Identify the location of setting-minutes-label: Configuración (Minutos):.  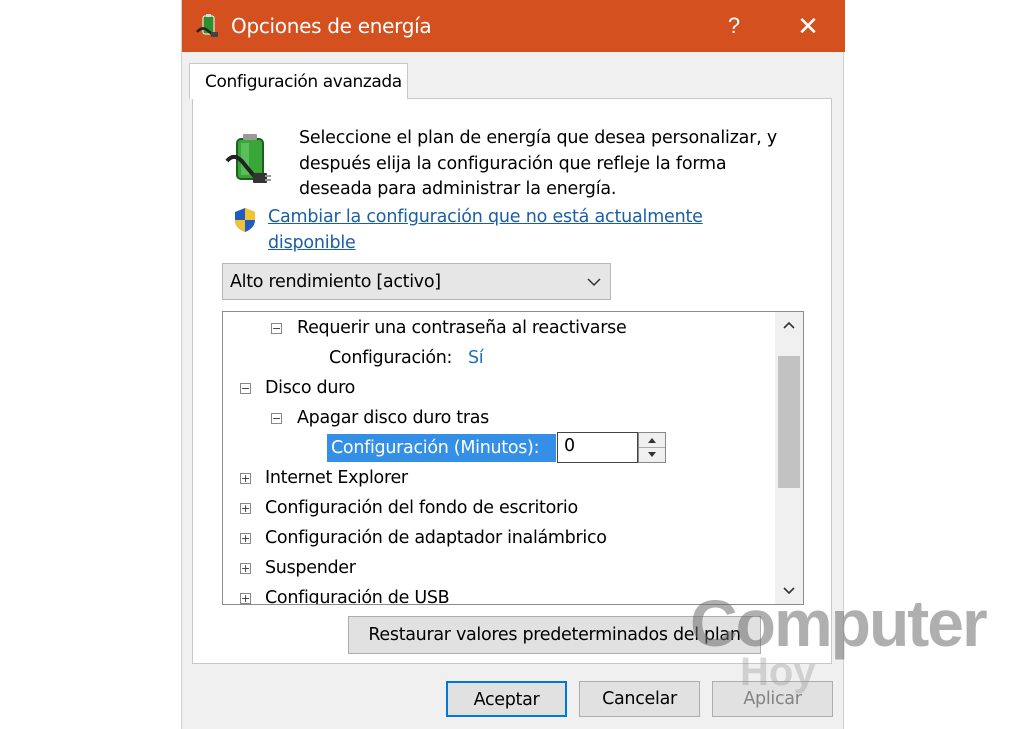
(435, 448).